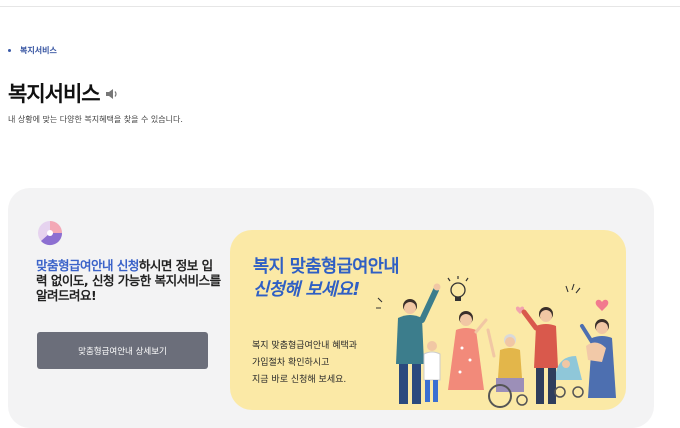  Describe the element at coordinates (95, 119) in the screenshot. I see `page-description: 내 상황에 맞는 다양한 복지혜택을 찾을 수 있습니다.` at that location.